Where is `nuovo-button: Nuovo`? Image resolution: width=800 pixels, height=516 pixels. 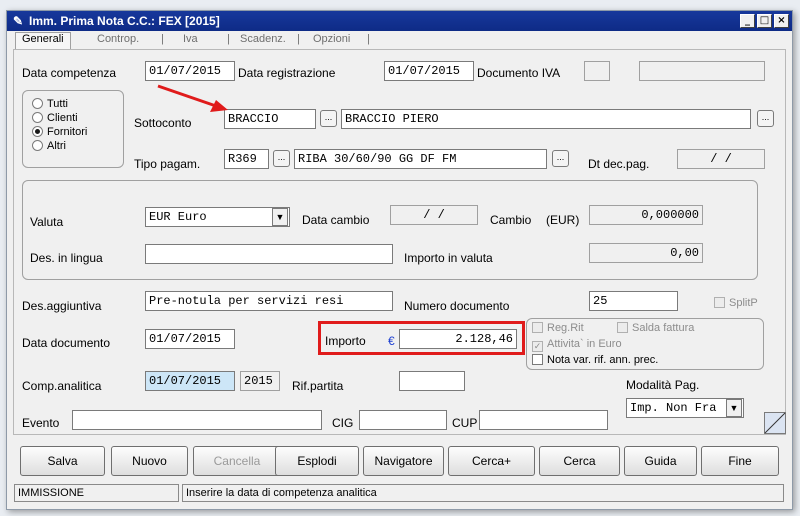 nuovo-button: Nuovo is located at coordinates (149, 461).